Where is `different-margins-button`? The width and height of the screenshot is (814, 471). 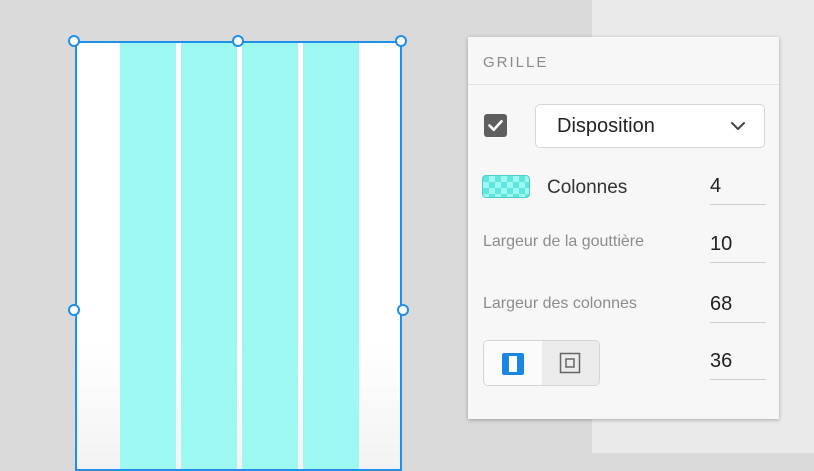 different-margins-button is located at coordinates (570, 363).